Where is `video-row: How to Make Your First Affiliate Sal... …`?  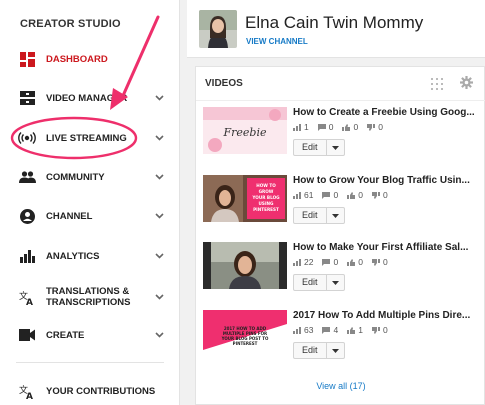 video-row: How to Make Your First Affiliate Sal... … is located at coordinates (343, 272).